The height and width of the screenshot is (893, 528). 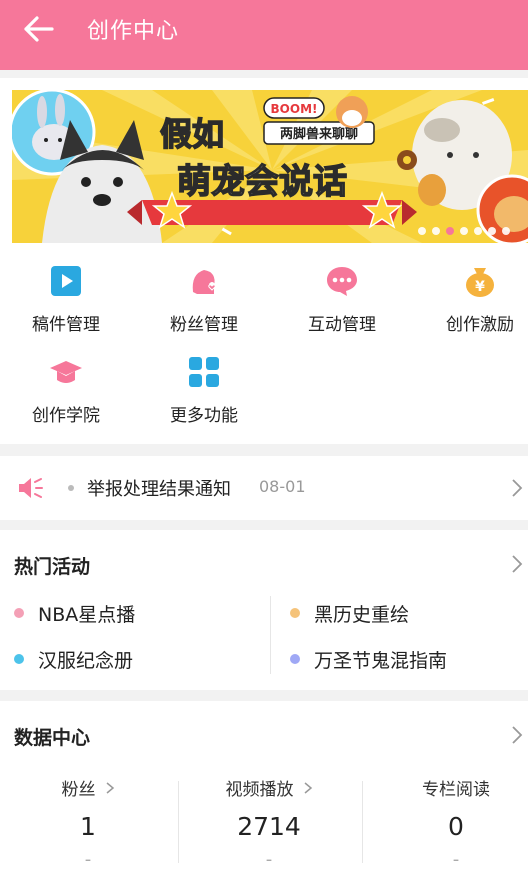 I want to click on activity-label: NBA星点播, so click(x=87, y=615).